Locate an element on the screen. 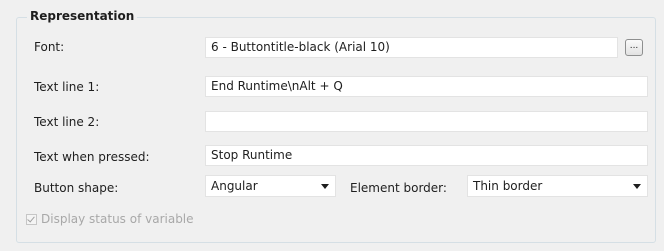 This screenshot has height=251, width=664. element-border-dropdown: Thin border is located at coordinates (557, 186).